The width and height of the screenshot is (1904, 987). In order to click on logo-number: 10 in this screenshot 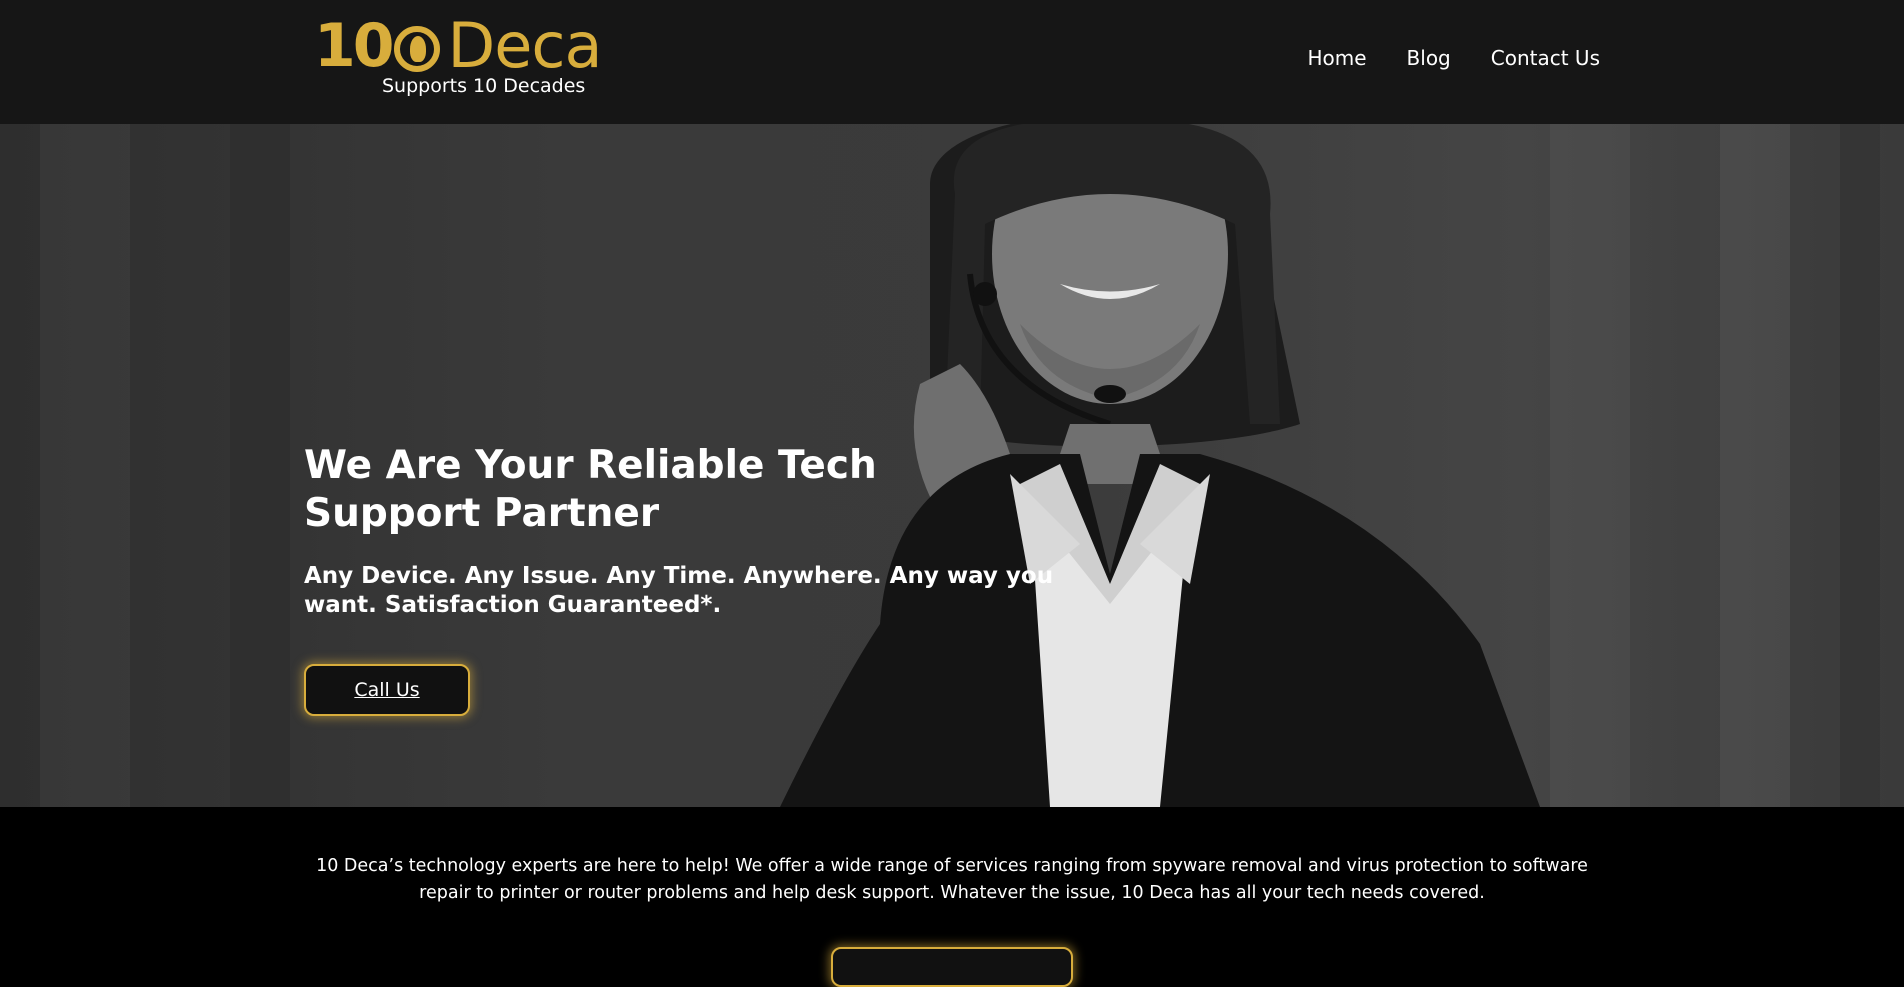, I will do `click(354, 46)`.